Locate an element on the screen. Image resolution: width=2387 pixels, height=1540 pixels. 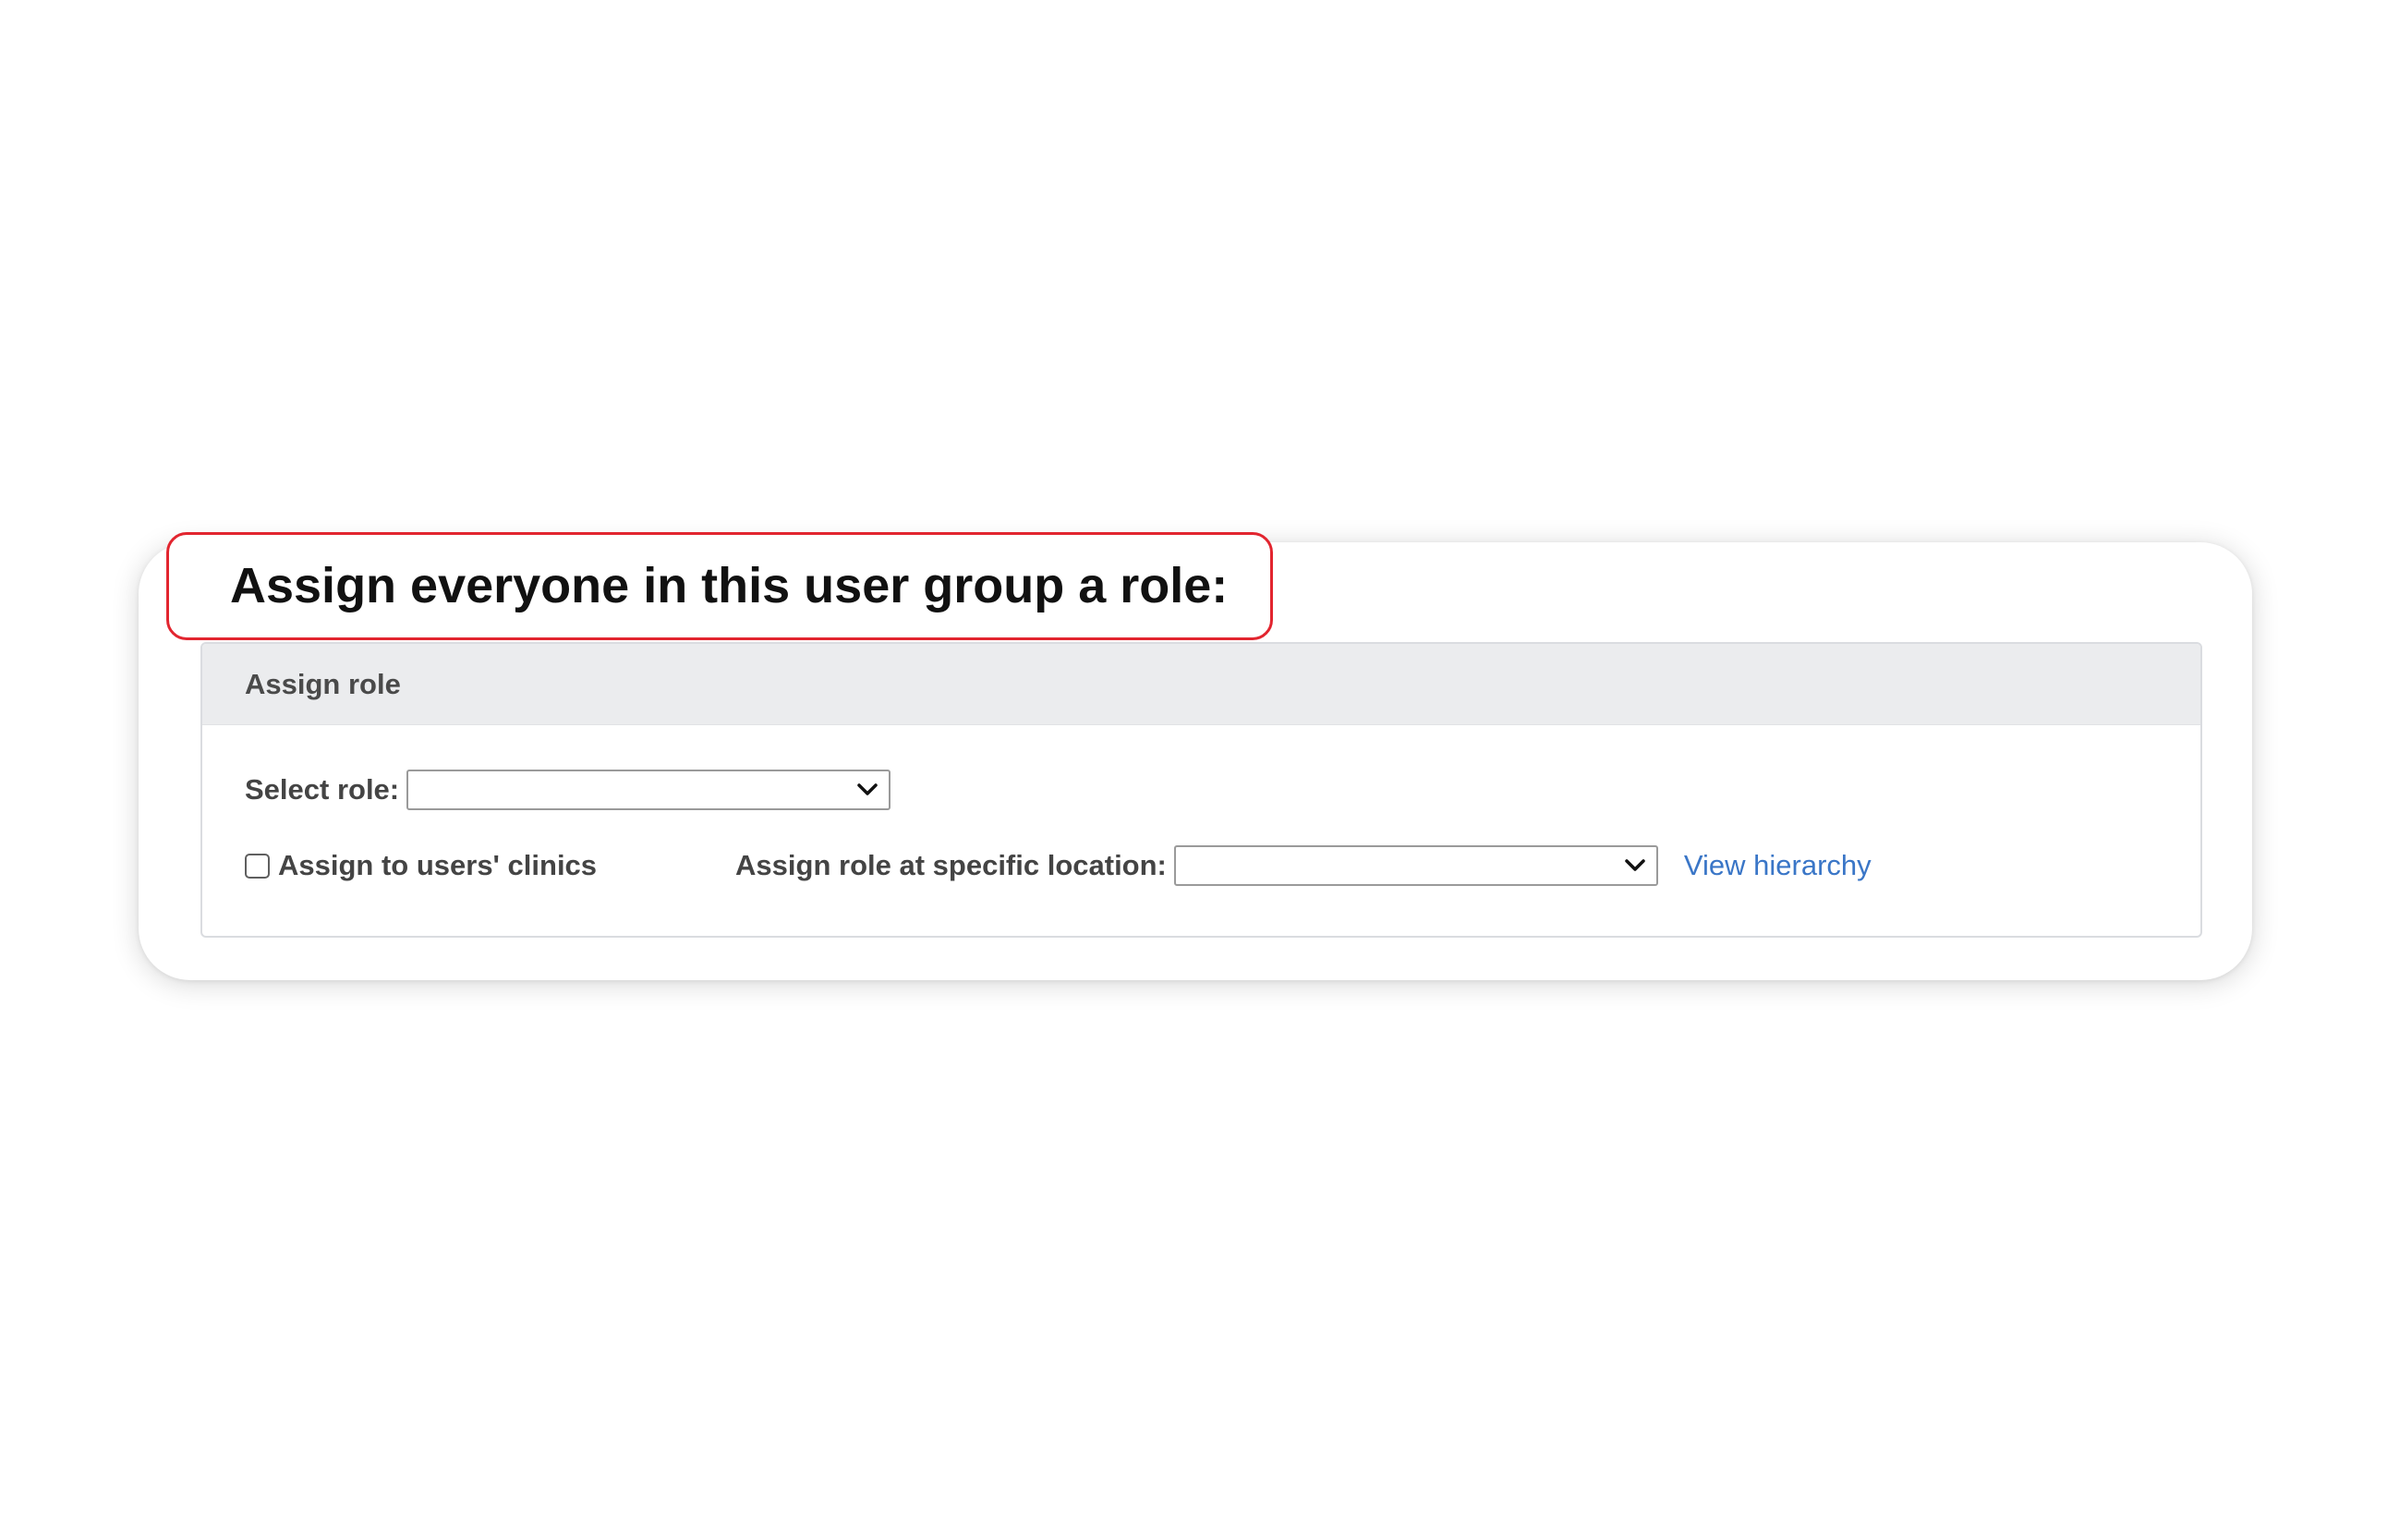
assign-clinics-checkbox is located at coordinates (257, 866).